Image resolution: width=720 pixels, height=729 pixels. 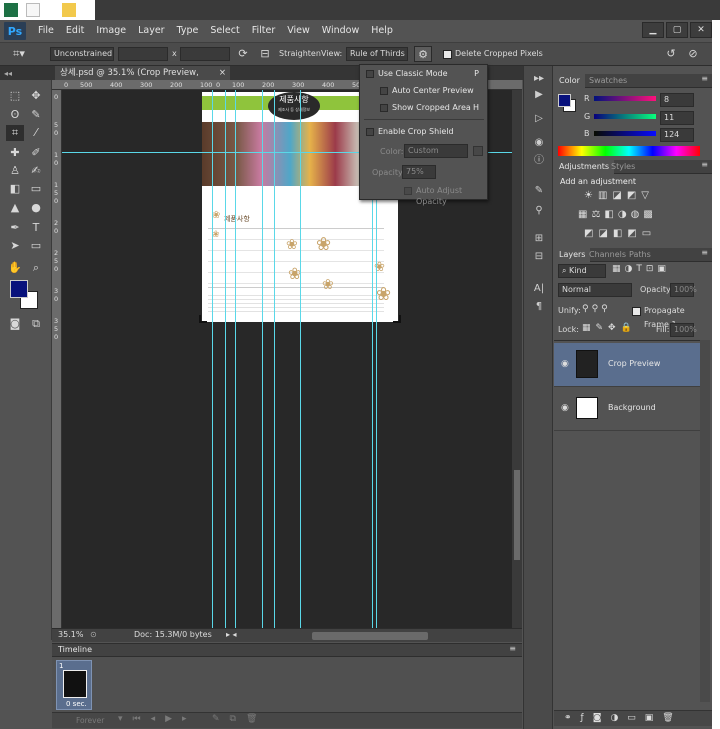 What do you see at coordinates (569, 81) in the screenshot?
I see `tab-color: Color` at bounding box center [569, 81].